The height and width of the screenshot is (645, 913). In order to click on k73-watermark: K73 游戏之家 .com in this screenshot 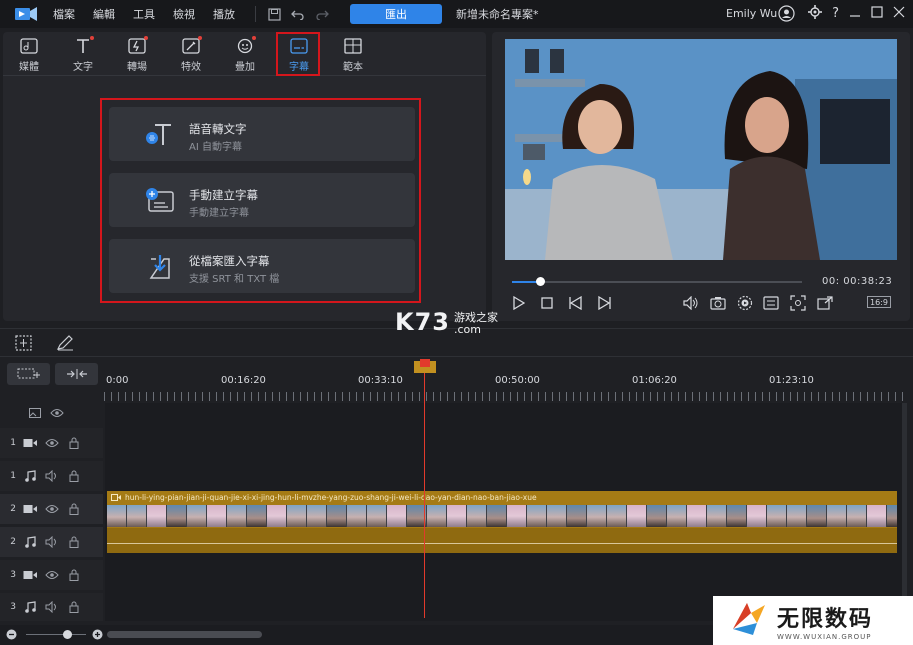, I will do `click(446, 322)`.